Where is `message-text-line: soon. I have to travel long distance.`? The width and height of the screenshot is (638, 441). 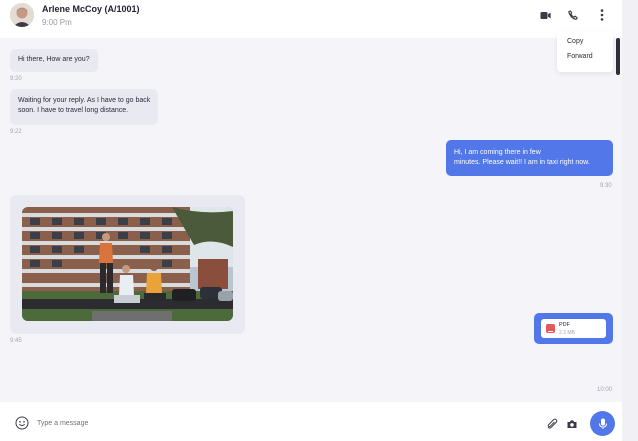
message-text-line: soon. I have to travel long distance. is located at coordinates (73, 110).